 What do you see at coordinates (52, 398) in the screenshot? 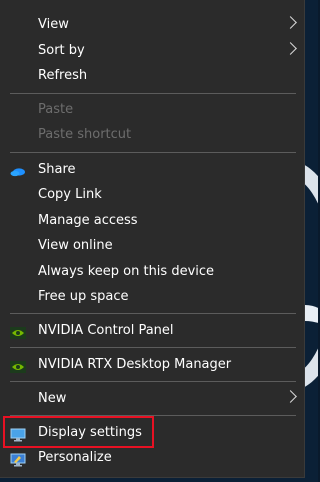
I see `menu-item-label: New` at bounding box center [52, 398].